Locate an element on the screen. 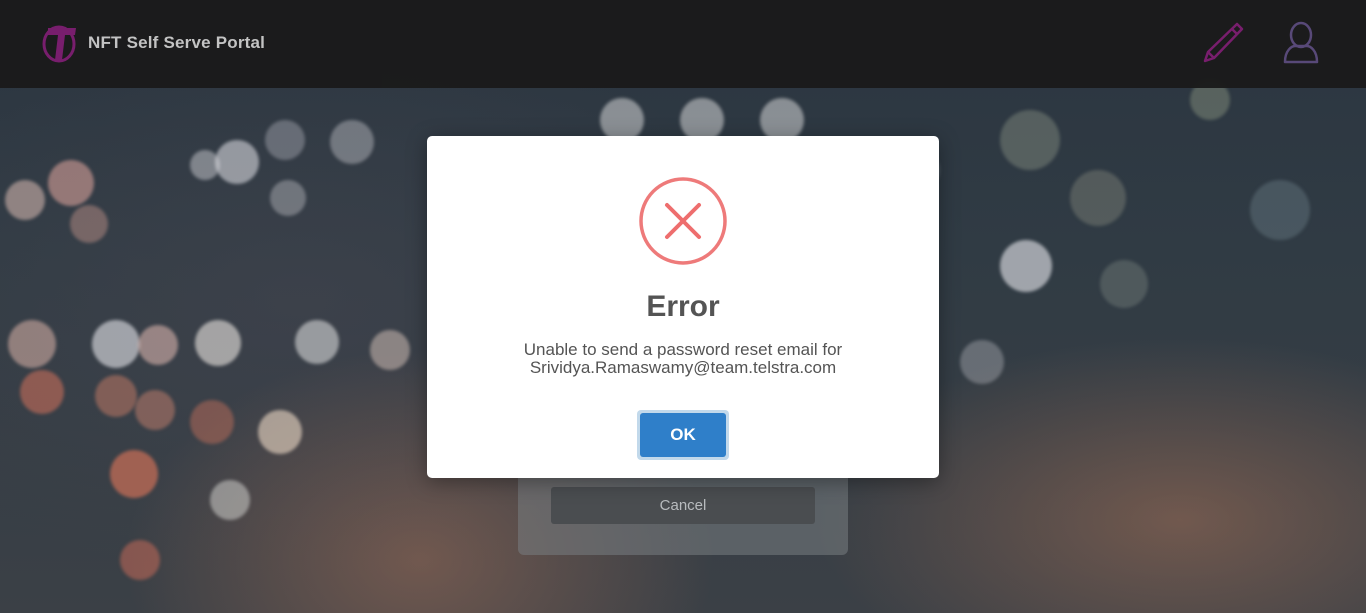 The width and height of the screenshot is (1366, 613). error-x-circle-icon is located at coordinates (683, 221).